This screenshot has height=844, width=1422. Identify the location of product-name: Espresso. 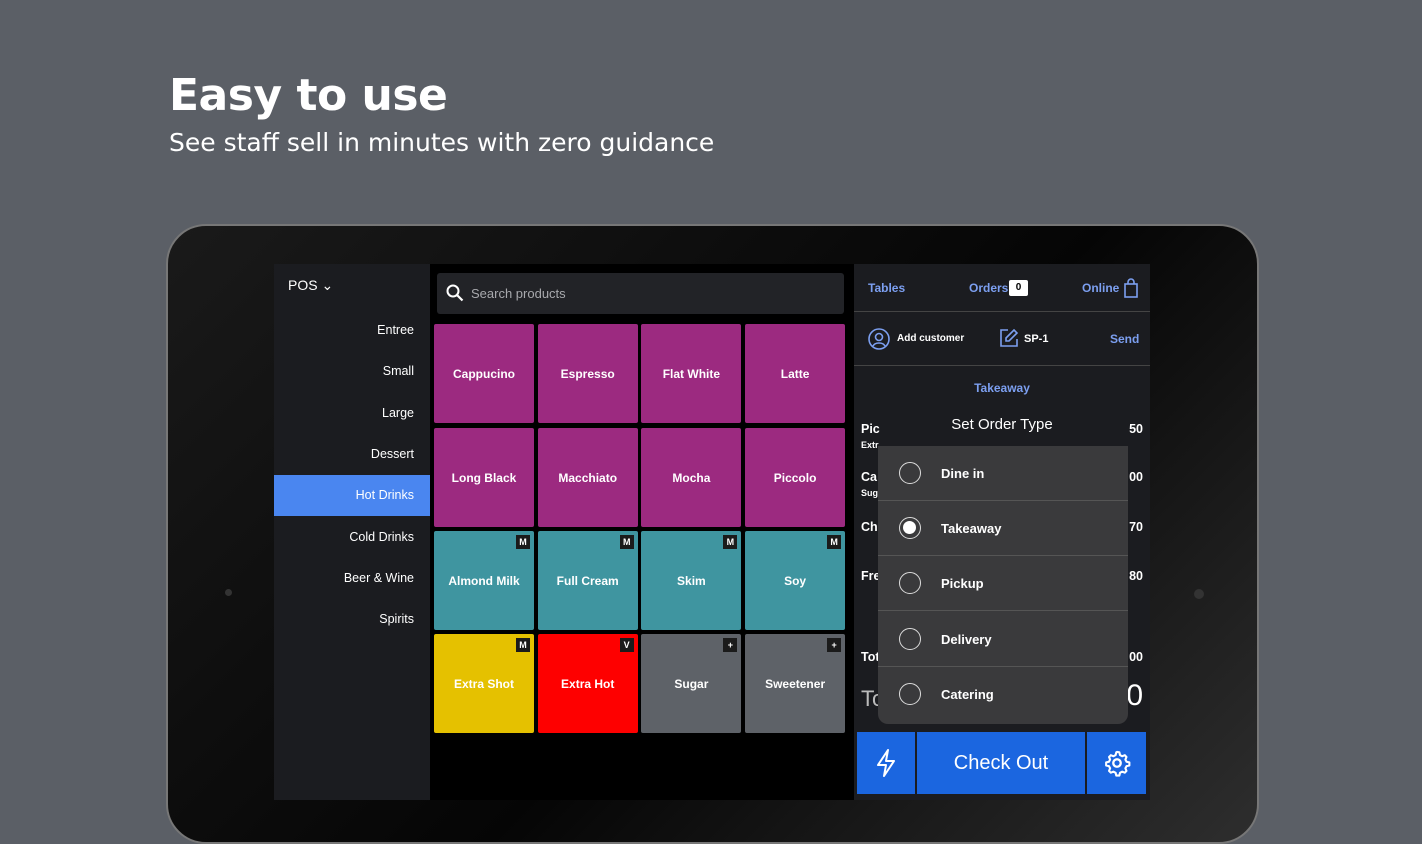
(587, 373).